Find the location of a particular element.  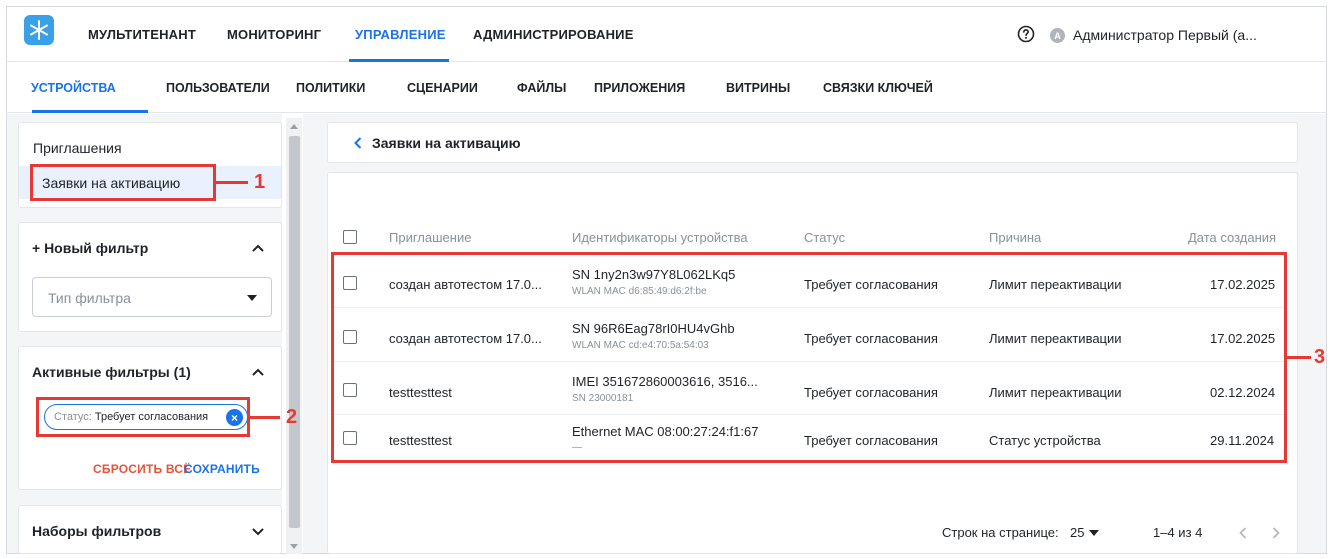

pagination-range: 1–4 из 4 is located at coordinates (1178, 532).